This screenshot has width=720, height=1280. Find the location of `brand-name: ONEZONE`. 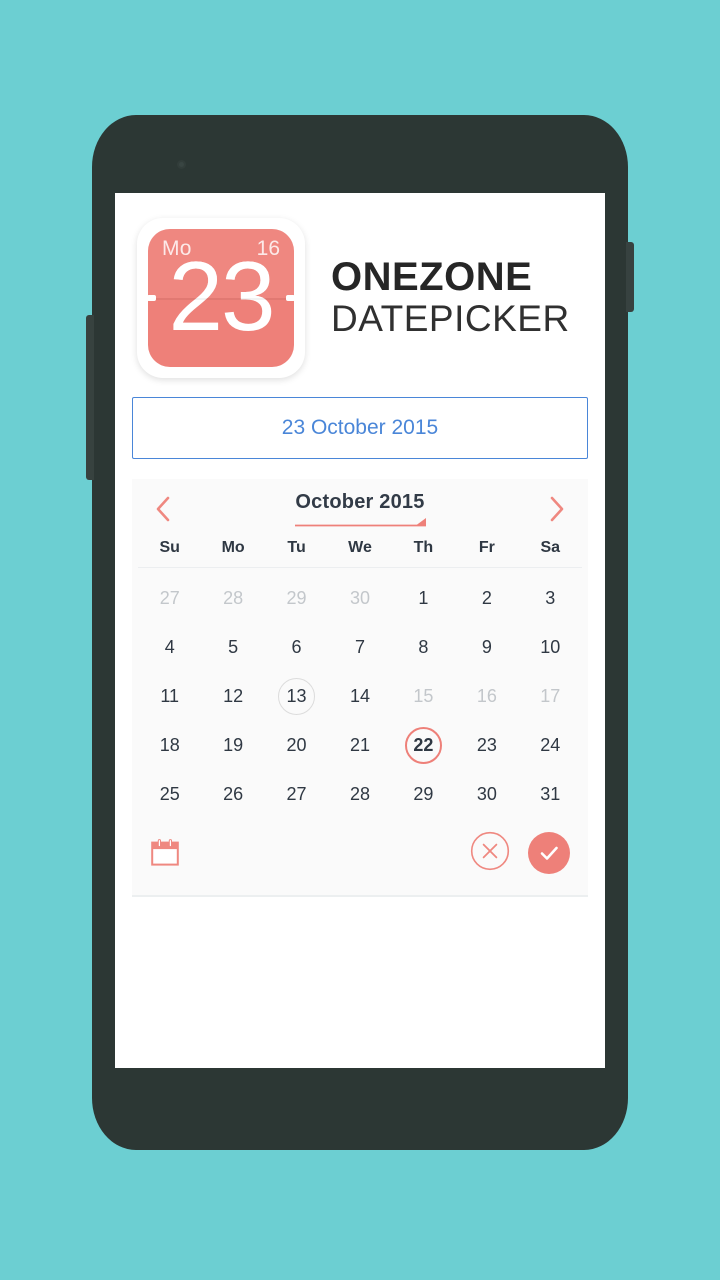

brand-name: ONEZONE is located at coordinates (432, 277).